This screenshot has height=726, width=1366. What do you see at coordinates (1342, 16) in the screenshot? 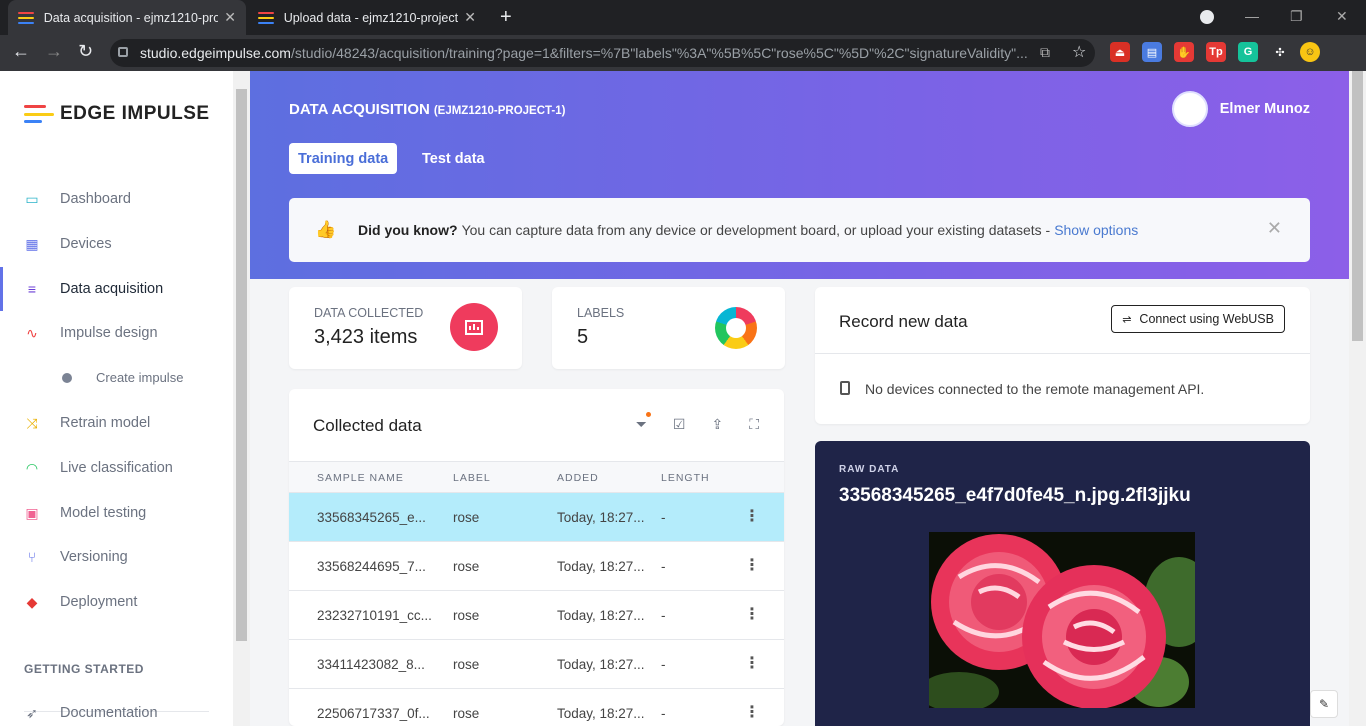
I see `close-window-button: ✕` at bounding box center [1342, 16].